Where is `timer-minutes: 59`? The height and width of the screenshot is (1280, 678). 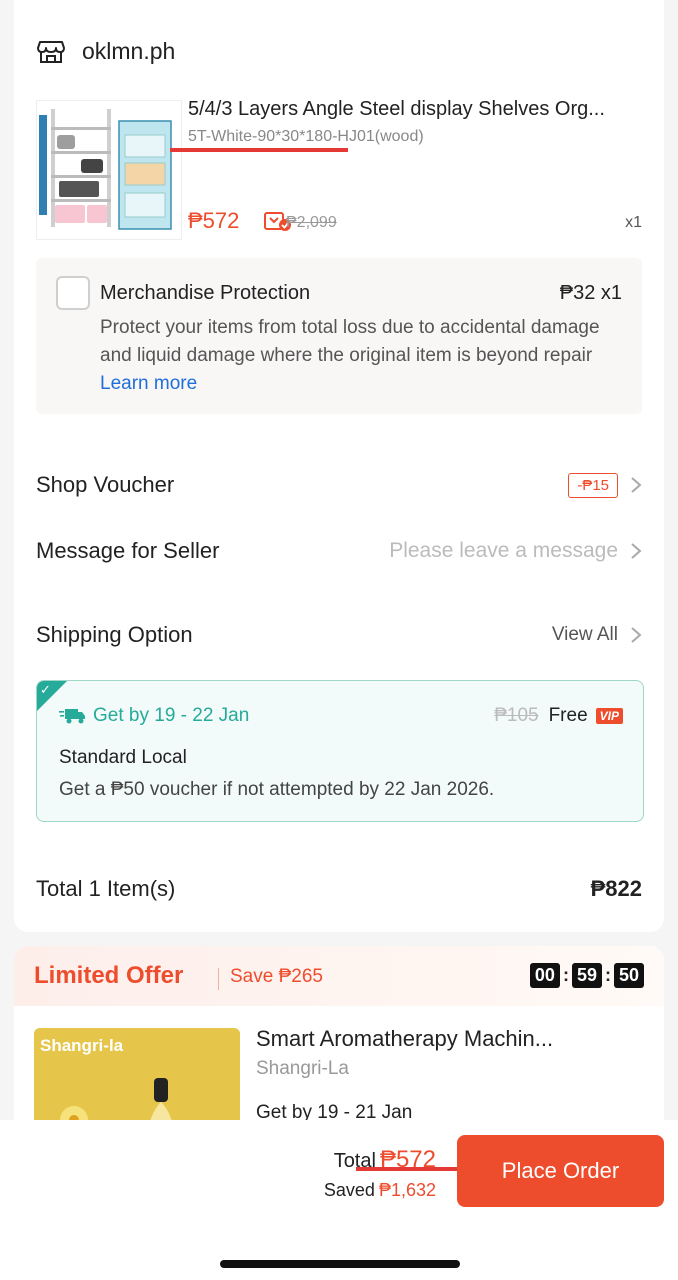
timer-minutes: 59 is located at coordinates (586, 975).